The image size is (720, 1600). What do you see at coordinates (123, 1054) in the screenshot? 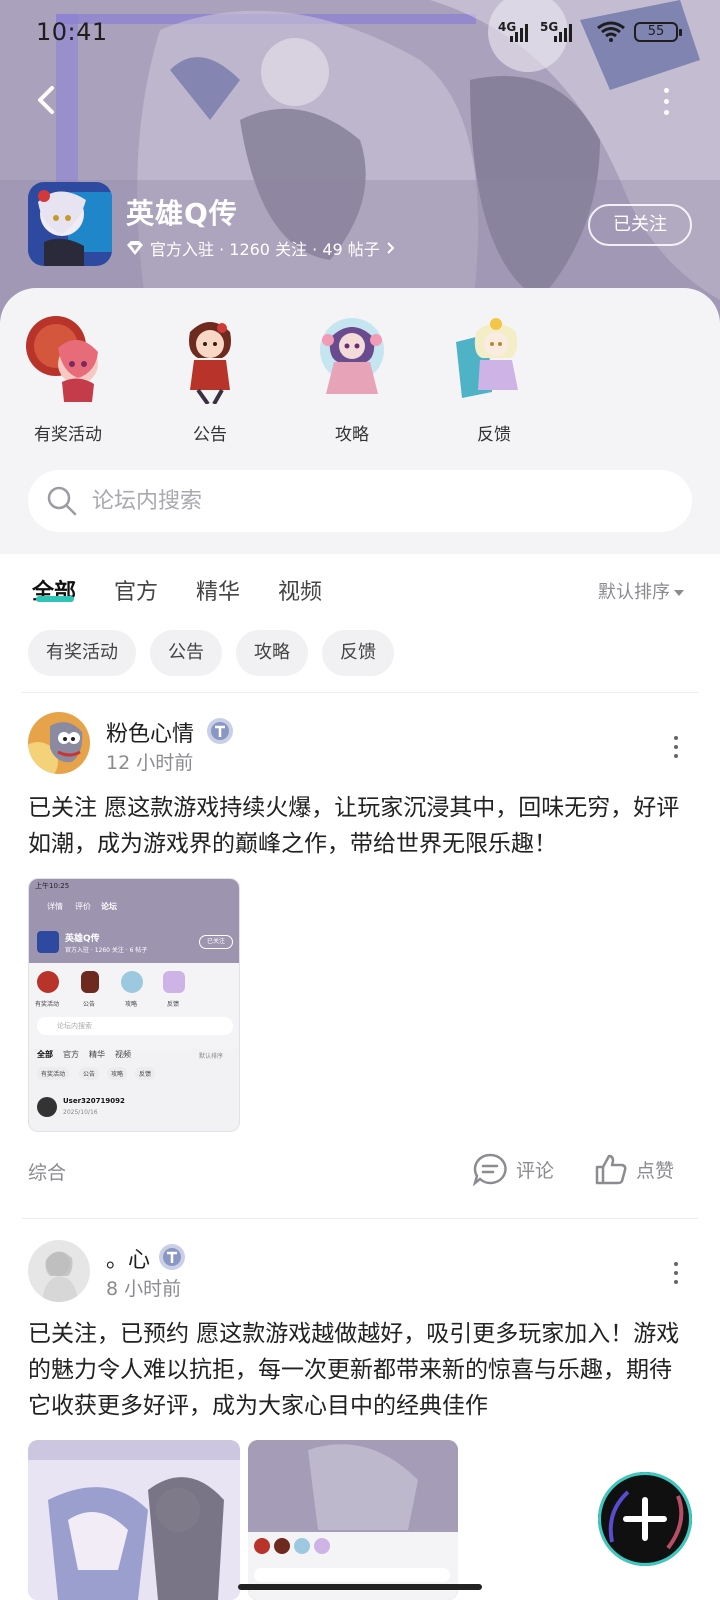
I see `thumb-tab: 视频` at bounding box center [123, 1054].